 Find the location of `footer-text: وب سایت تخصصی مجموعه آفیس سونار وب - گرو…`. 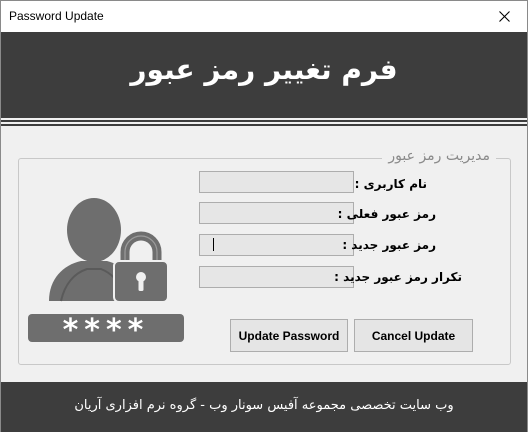

footer-text: وب سایت تخصصی مجموعه آفیس سونار وب - گرو… is located at coordinates (264, 405).